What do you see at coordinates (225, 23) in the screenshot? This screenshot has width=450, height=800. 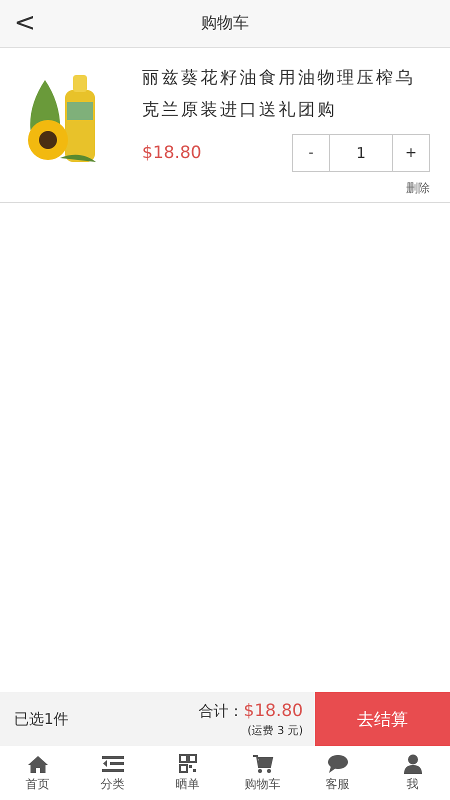 I see `page-title: 购物车` at bounding box center [225, 23].